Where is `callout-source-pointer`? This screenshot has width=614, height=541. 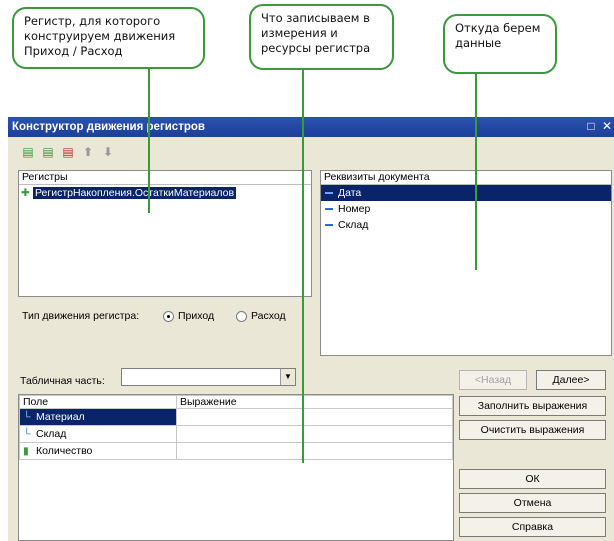 callout-source-pointer is located at coordinates (476, 172).